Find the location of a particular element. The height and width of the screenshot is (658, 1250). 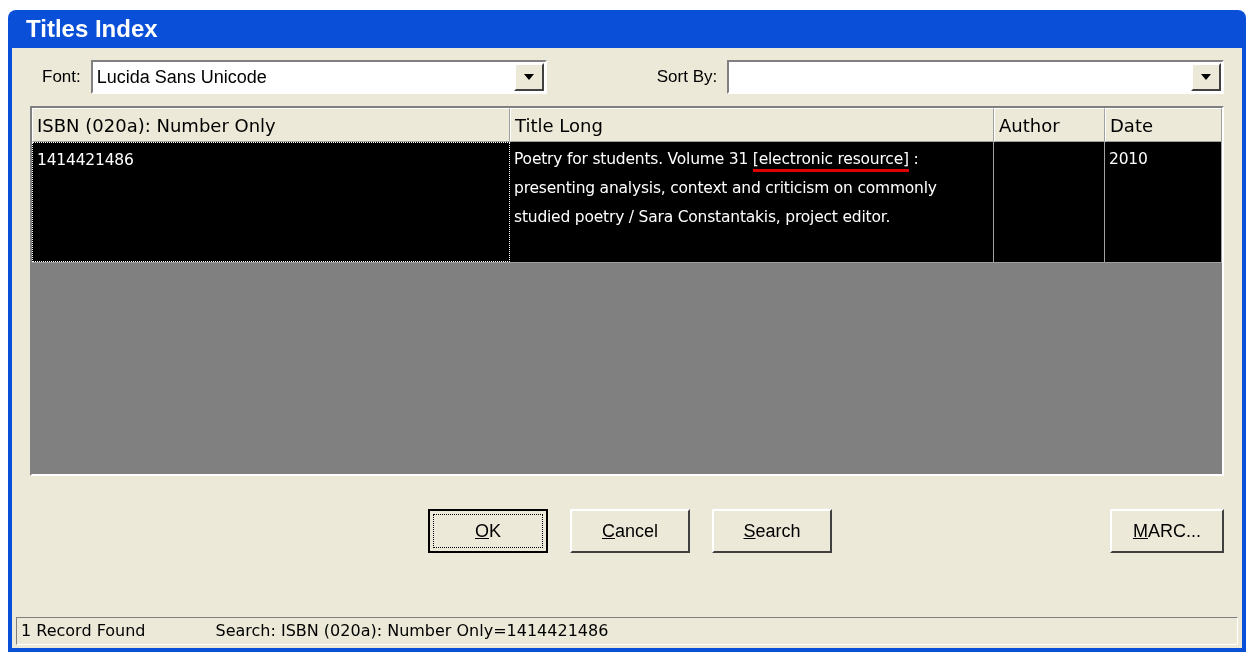

dialog-button: Search is located at coordinates (772, 531).